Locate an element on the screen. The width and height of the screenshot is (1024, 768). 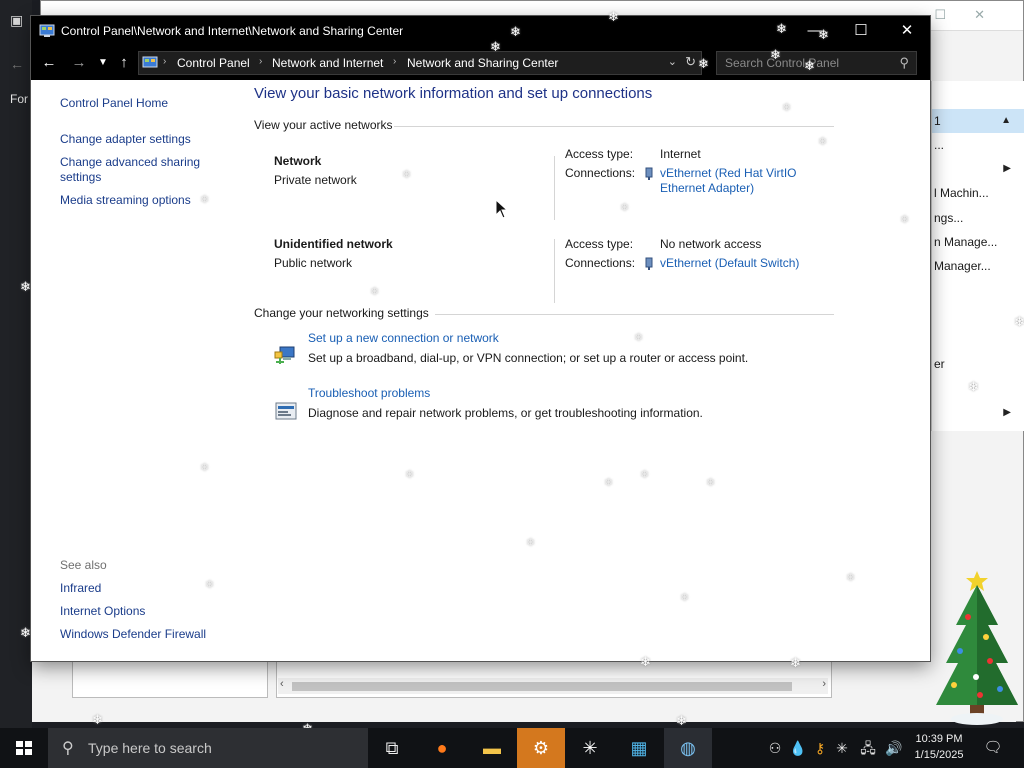
access-type-value: Internet is located at coordinates (680, 154).